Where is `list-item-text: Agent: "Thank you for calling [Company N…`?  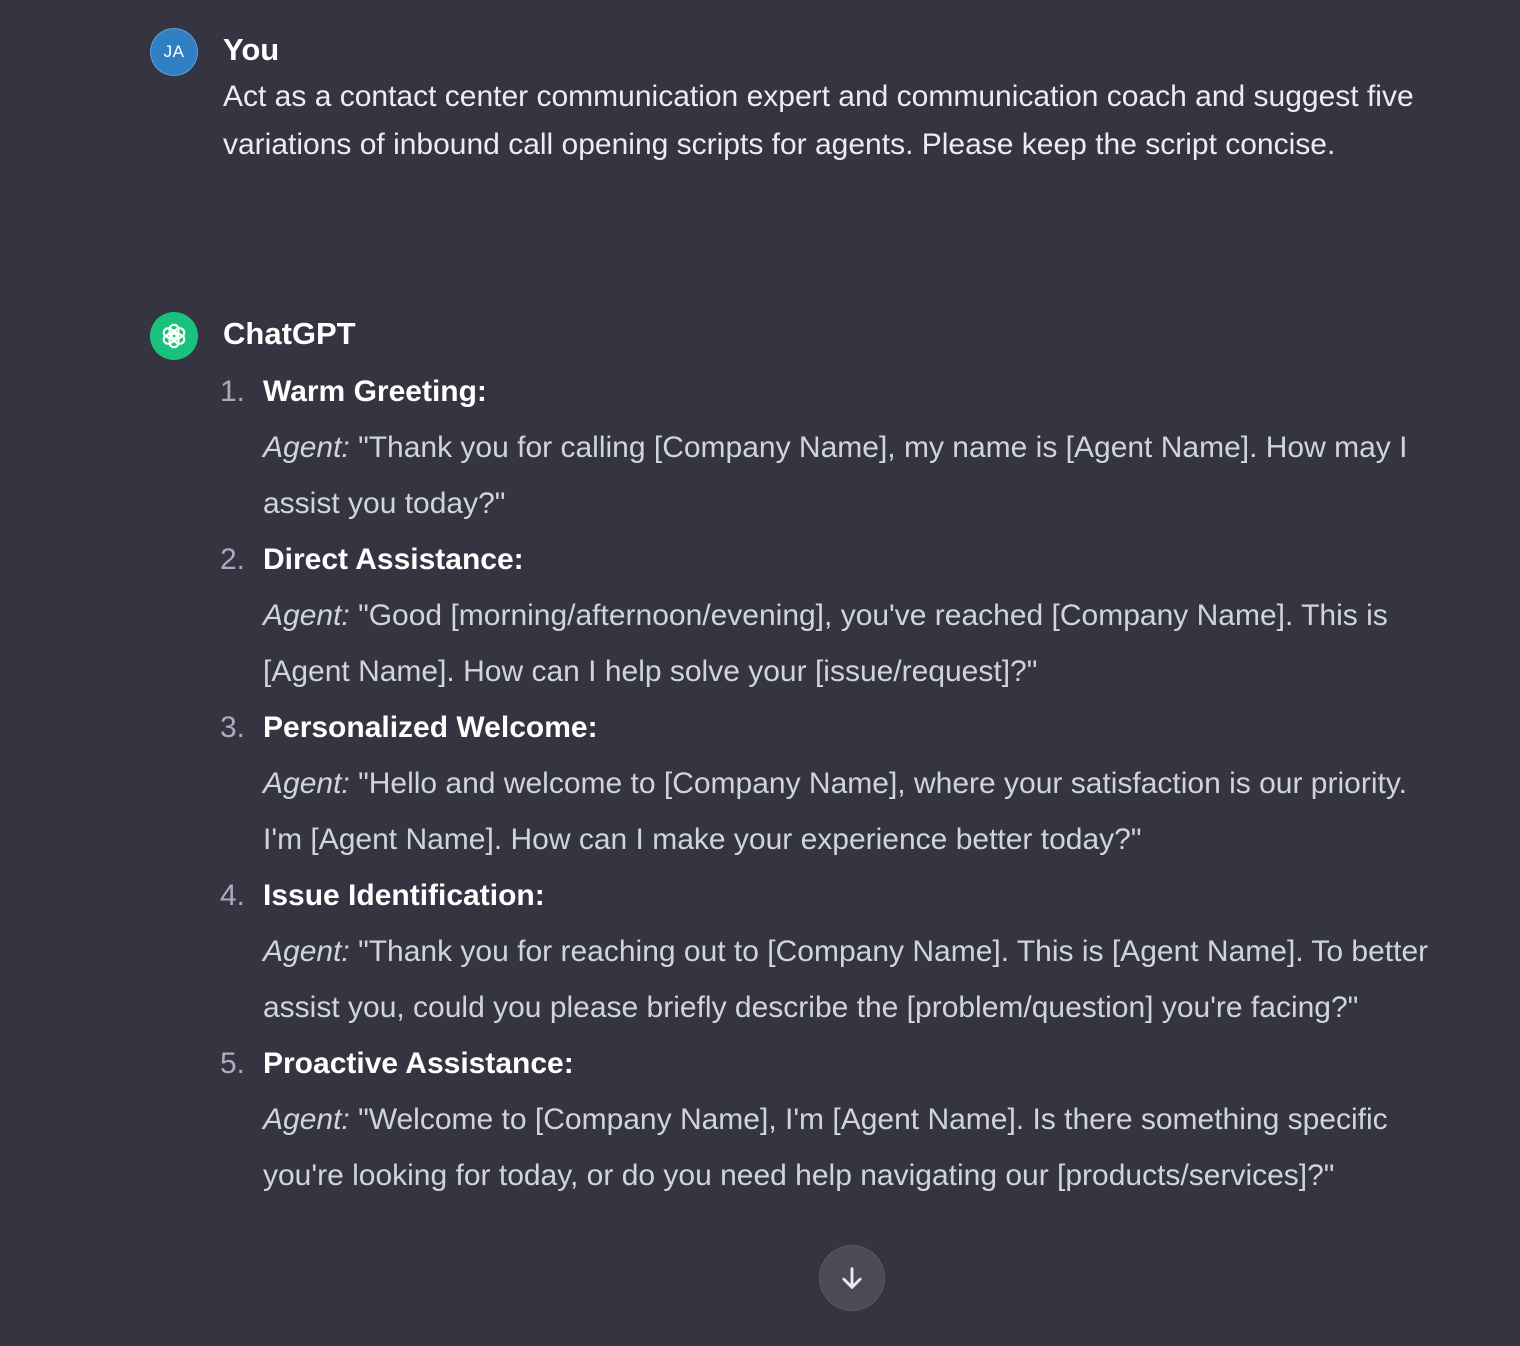 list-item-text: Agent: "Thank you for calling [Company N… is located at coordinates (856, 476).